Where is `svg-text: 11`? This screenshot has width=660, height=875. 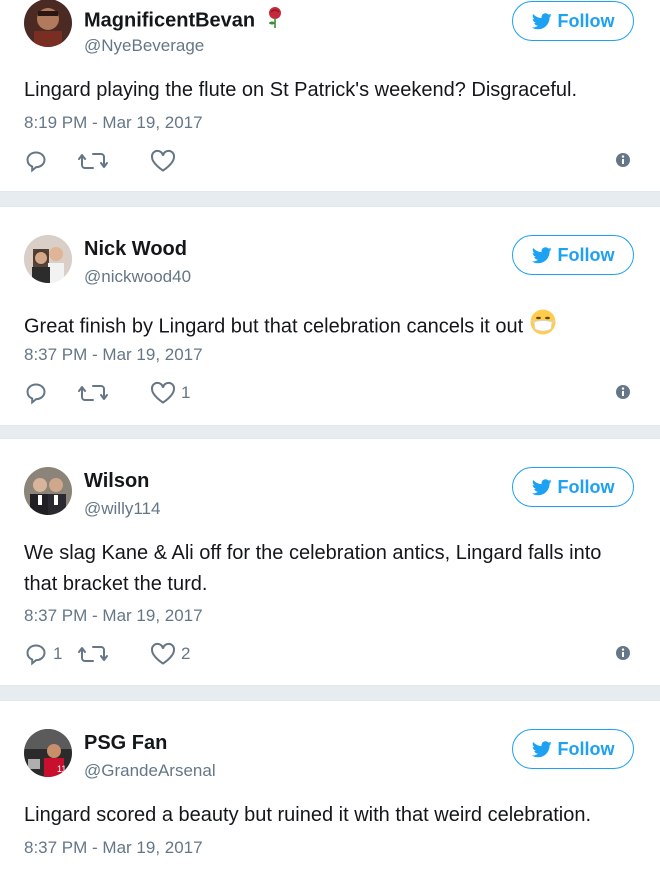
svg-text: 11 is located at coordinates (61, 769).